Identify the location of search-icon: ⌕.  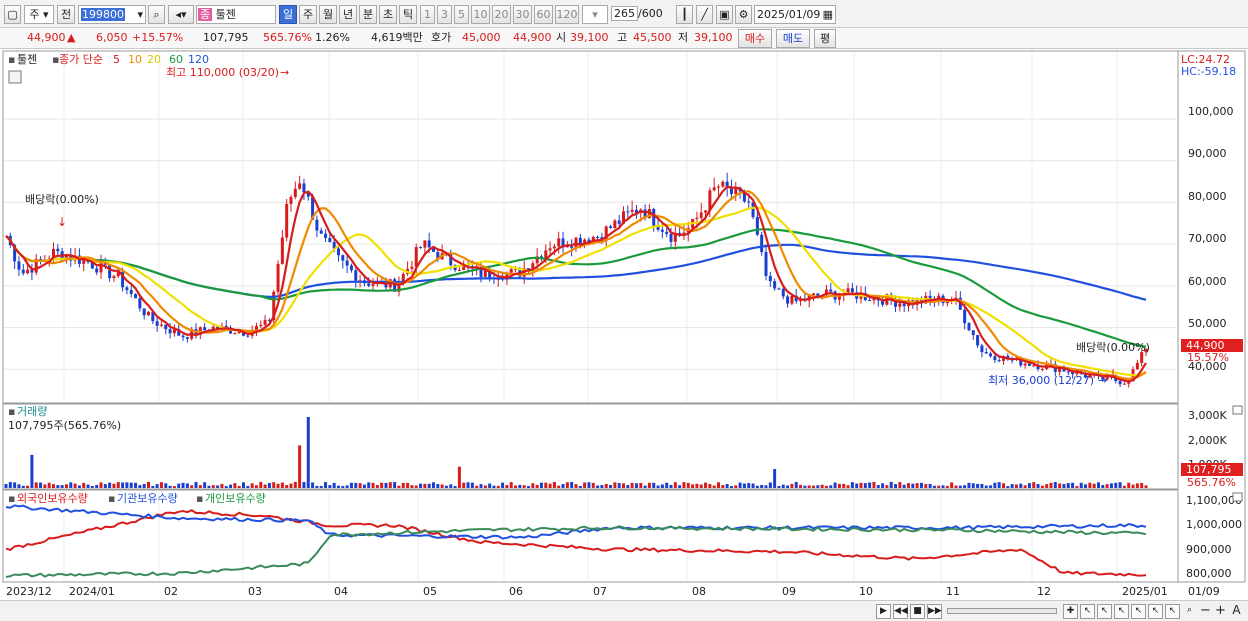
(156, 14).